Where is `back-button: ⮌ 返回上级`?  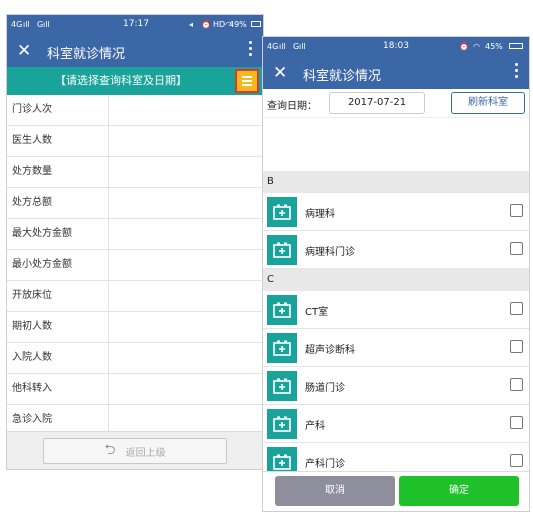
back-button: ⮌ 返回上级 is located at coordinates (135, 451).